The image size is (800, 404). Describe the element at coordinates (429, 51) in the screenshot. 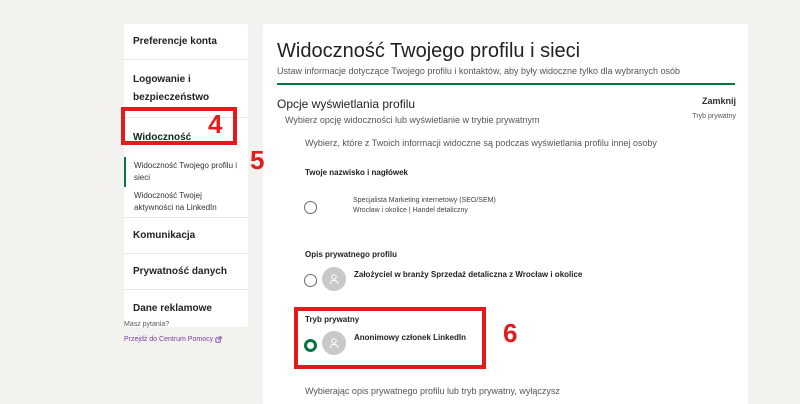

I see `page-title: Widoczność Twojego profilu i sieci` at that location.